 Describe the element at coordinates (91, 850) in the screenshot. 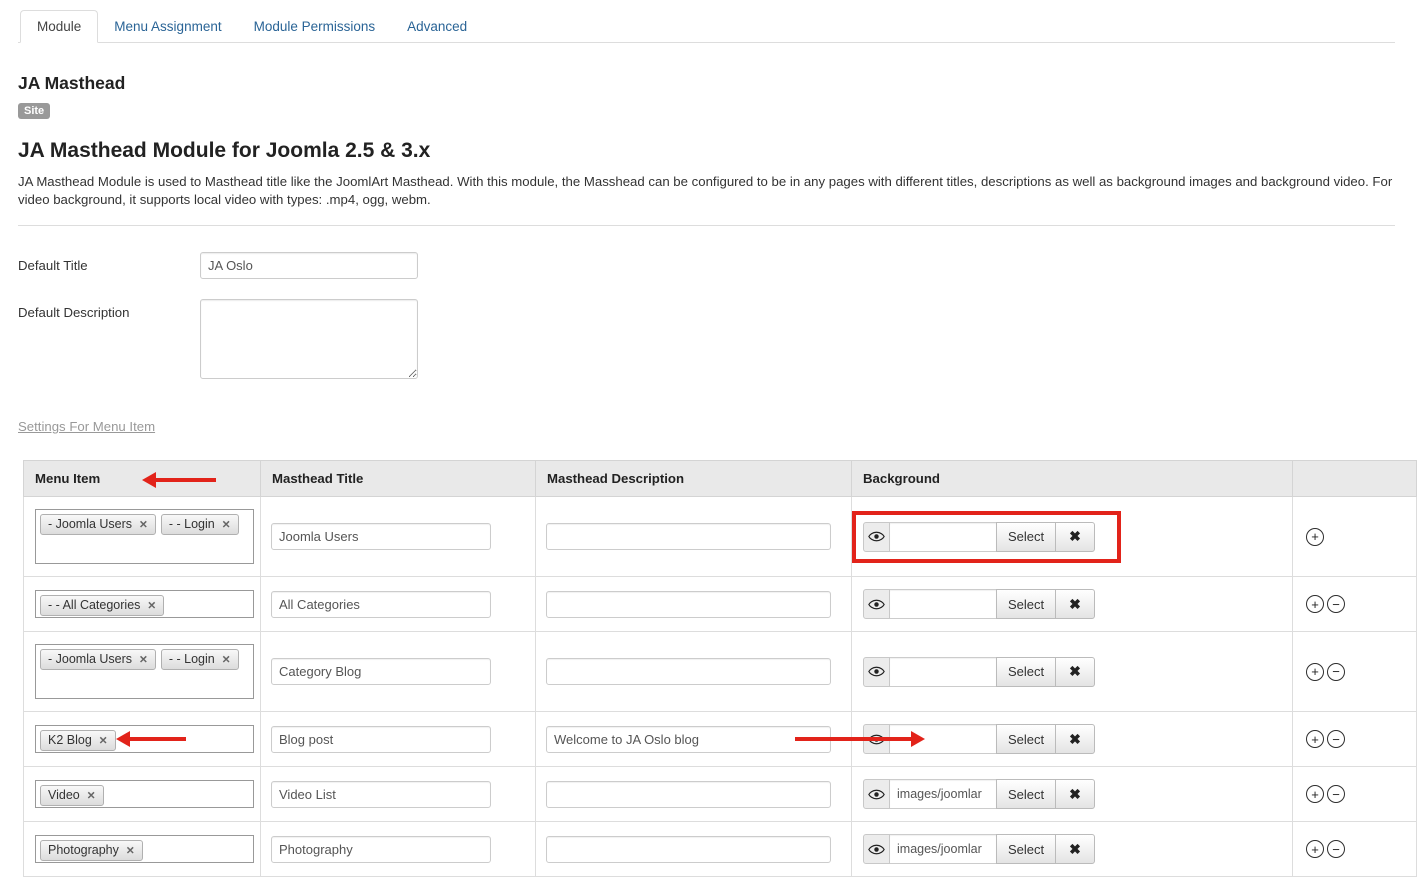

I see `menu-item-tag: Photography ✕` at that location.